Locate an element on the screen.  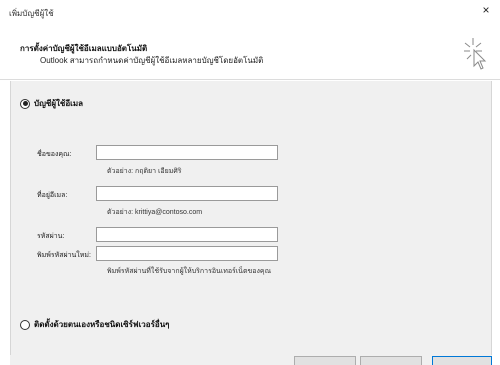
name-label: ชื่อของคุณ: is located at coordinates (54, 154).